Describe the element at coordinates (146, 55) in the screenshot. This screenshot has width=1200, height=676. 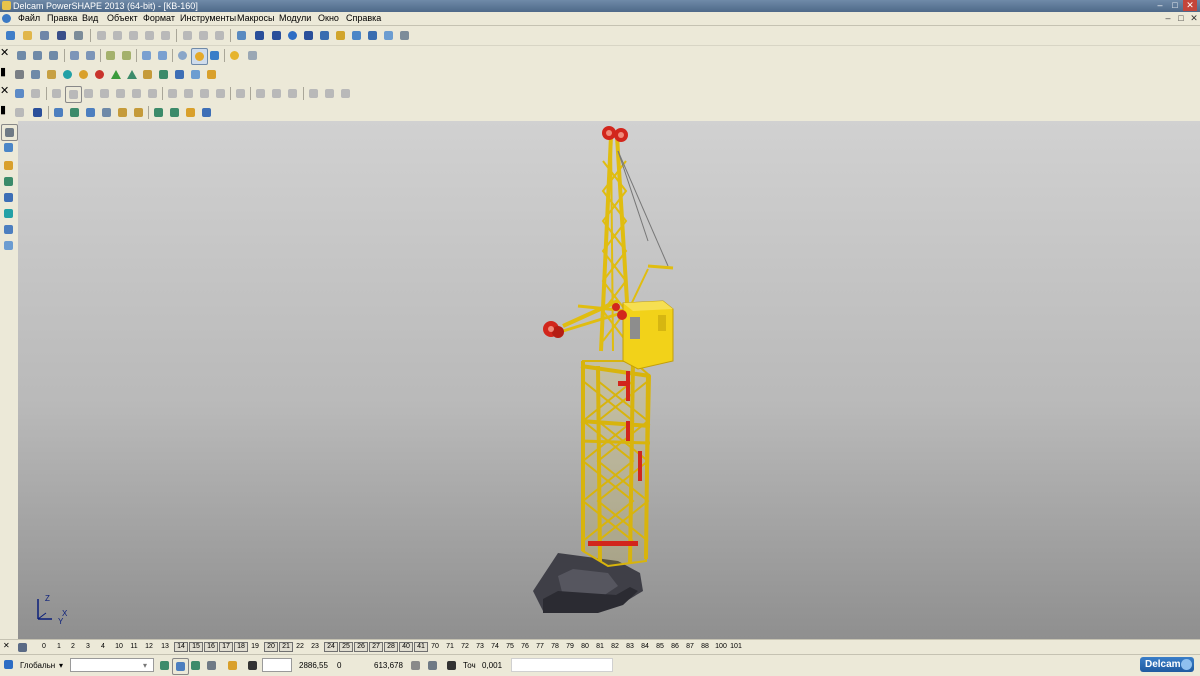
I see `zoom-window-icon` at that location.